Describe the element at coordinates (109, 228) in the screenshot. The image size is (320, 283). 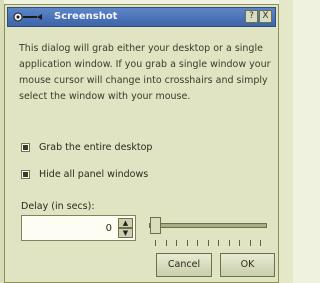
I see `delay-value: 0` at that location.